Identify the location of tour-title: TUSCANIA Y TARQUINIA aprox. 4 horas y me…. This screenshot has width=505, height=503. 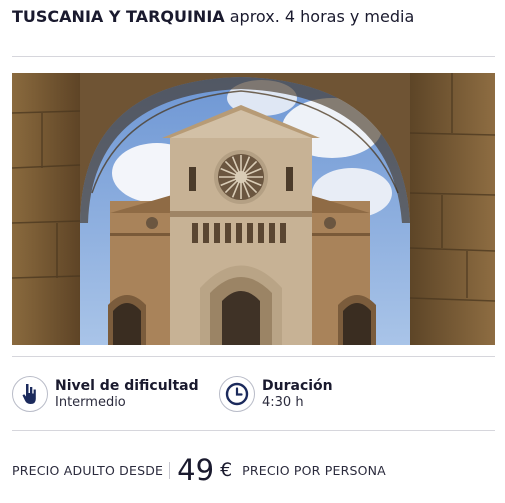
(247, 16).